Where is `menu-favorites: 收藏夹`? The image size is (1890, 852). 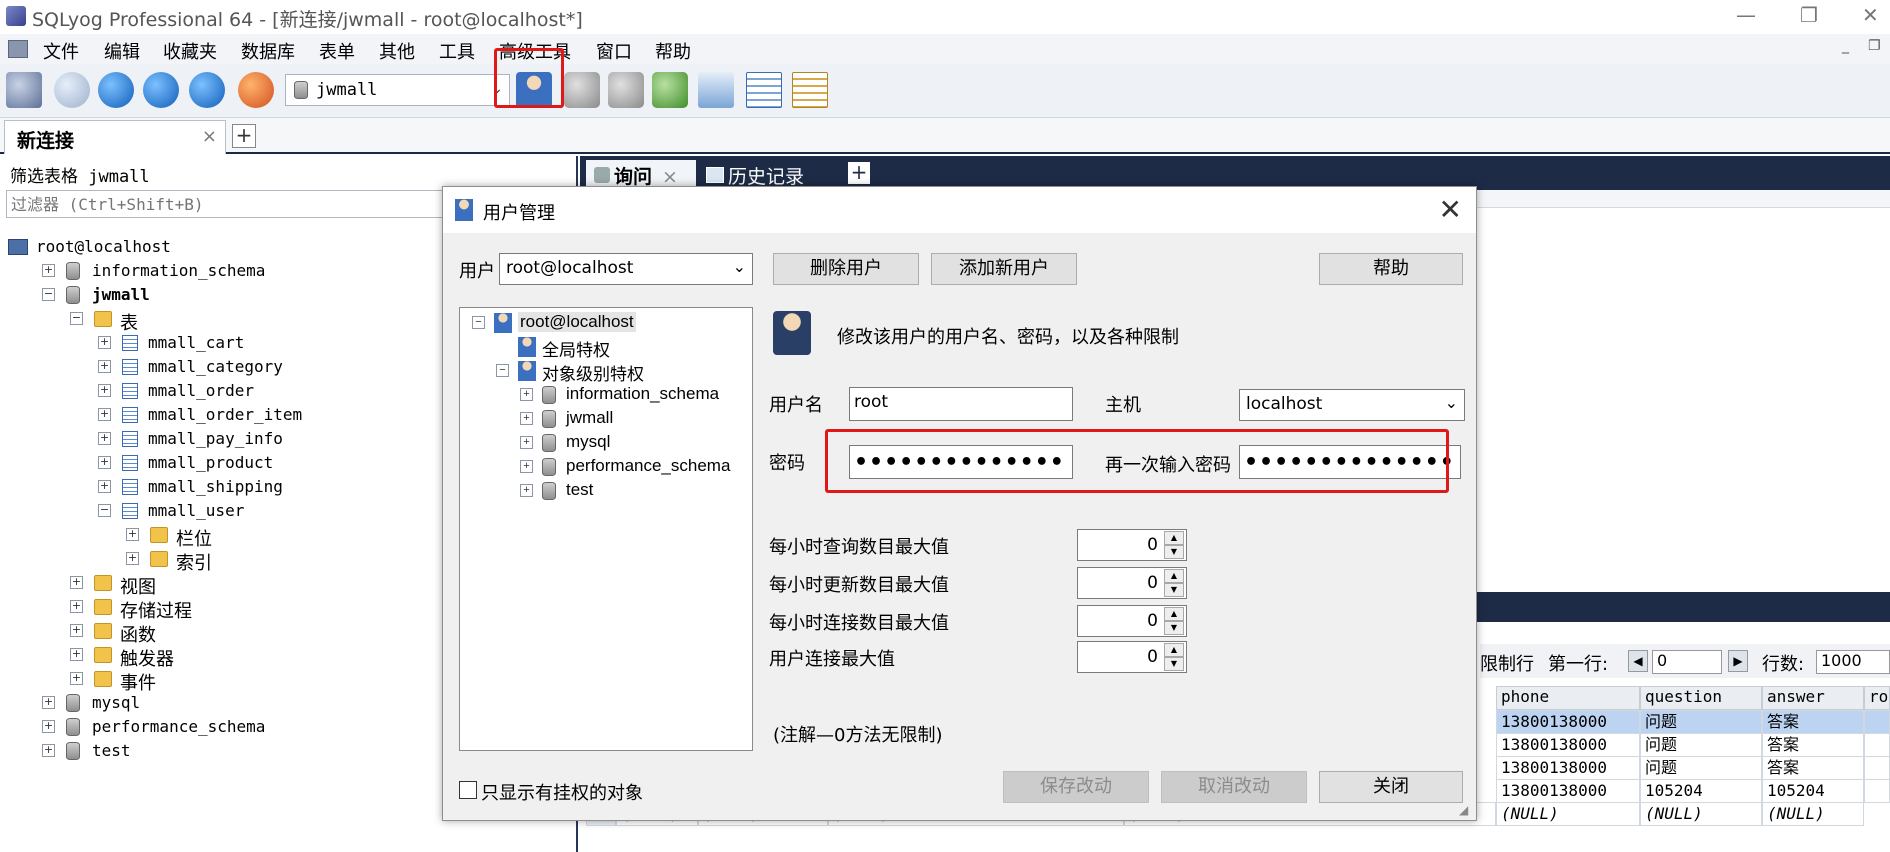
menu-favorites: 收藏夹 is located at coordinates (190, 51).